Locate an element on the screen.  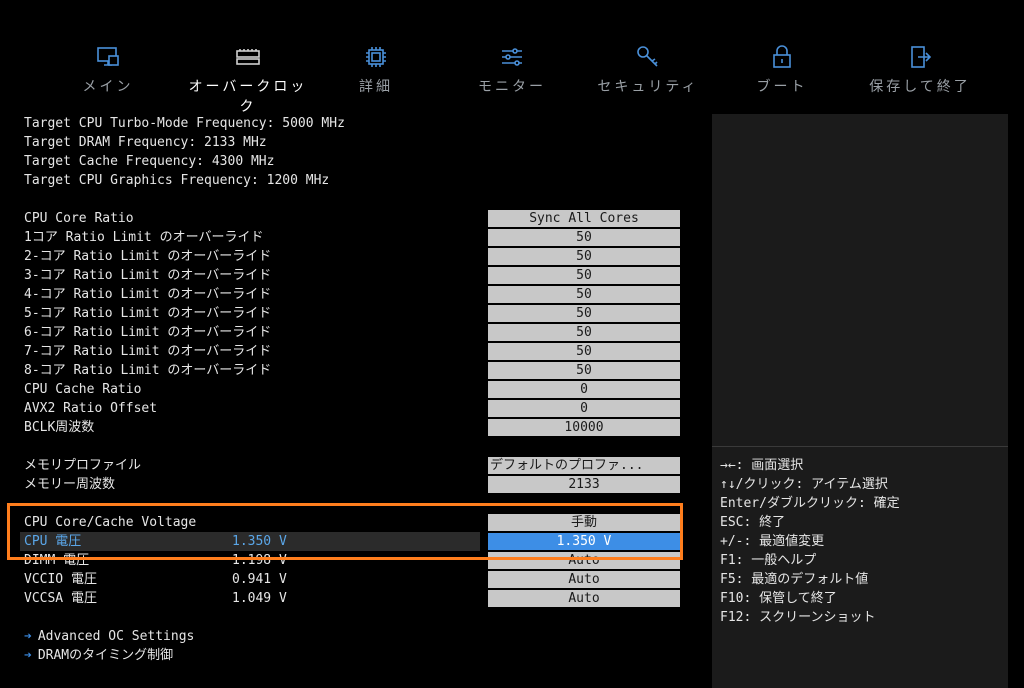
cpu-core-ratio-value: Sync All Cores is located at coordinates (584, 218).